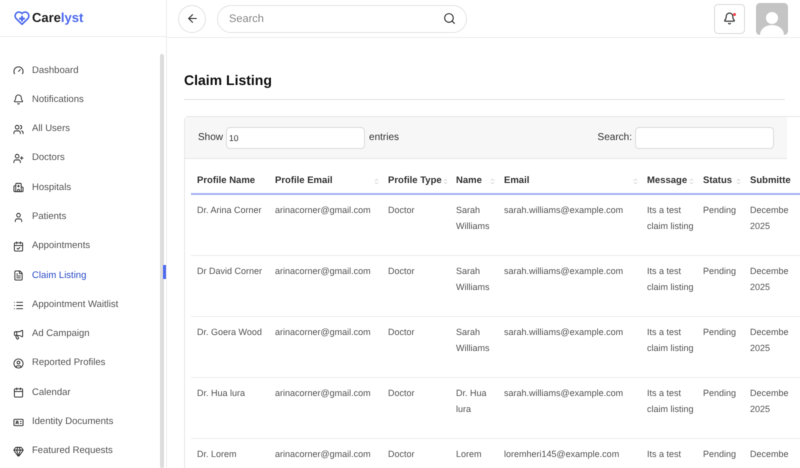  Describe the element at coordinates (18, 70) in the screenshot. I see `gauge-icon` at that location.